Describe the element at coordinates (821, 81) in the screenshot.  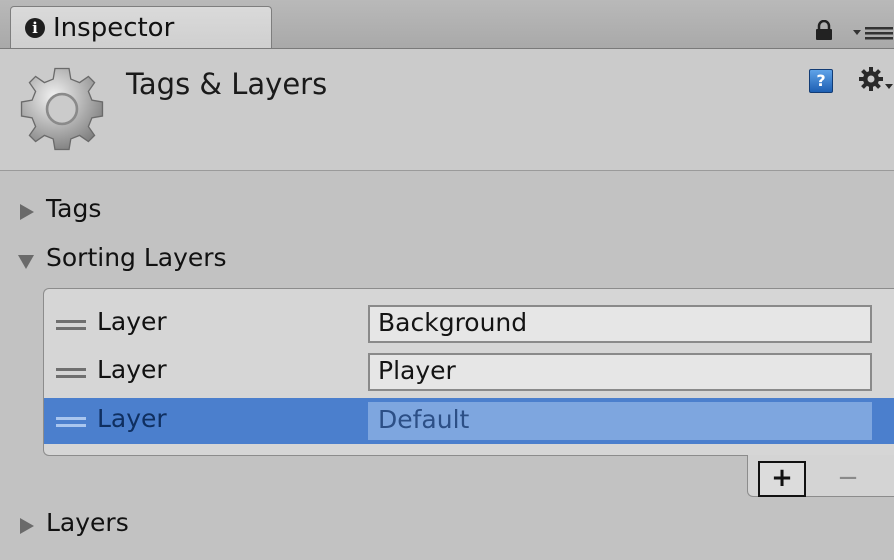
I see `help-icon: ?` at that location.